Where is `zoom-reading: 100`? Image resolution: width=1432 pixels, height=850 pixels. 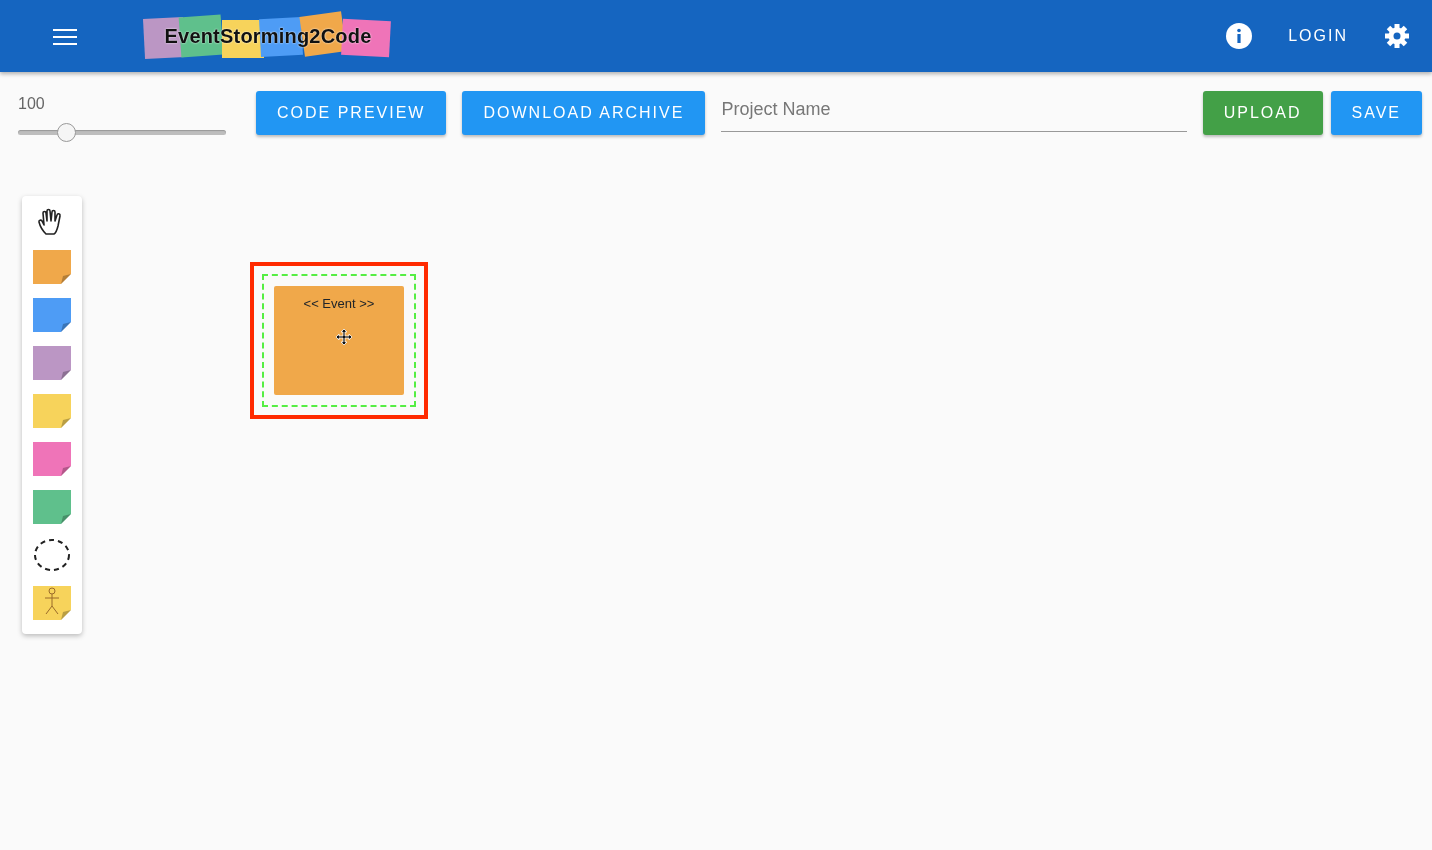 zoom-reading: 100 is located at coordinates (32, 104).